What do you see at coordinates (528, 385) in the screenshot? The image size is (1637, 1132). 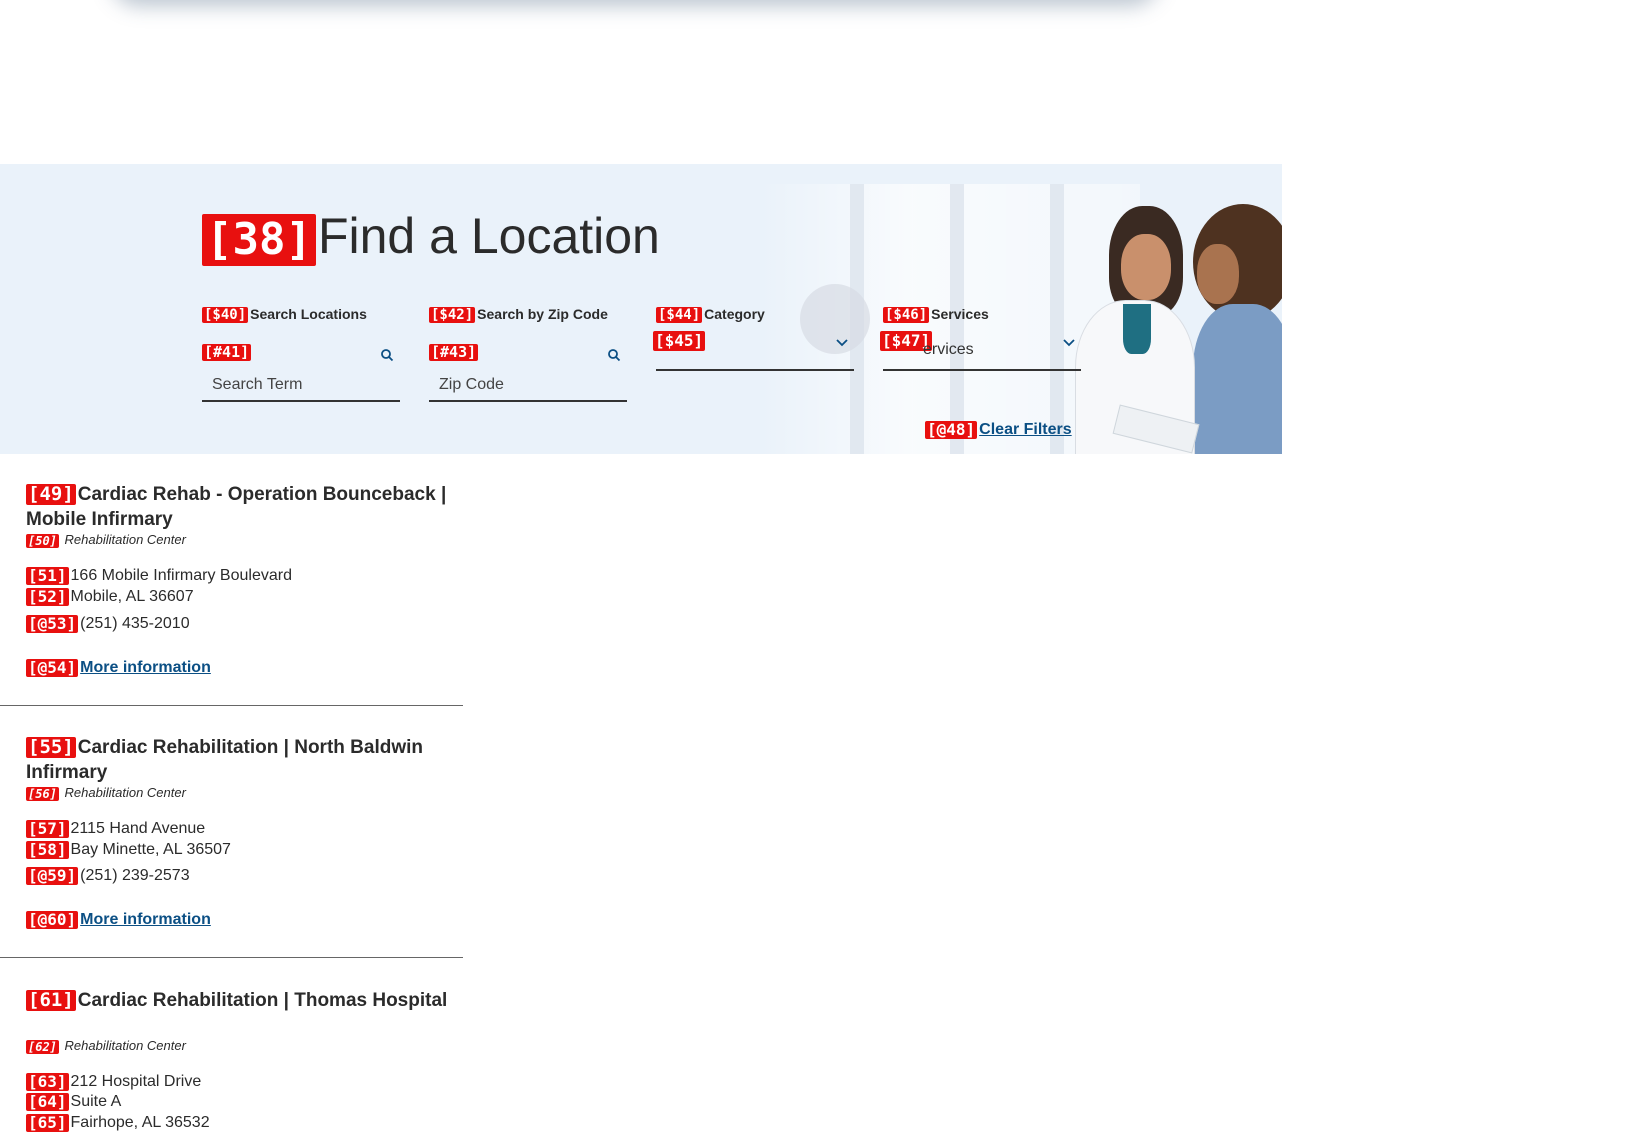 I see `zip-code-input` at bounding box center [528, 385].